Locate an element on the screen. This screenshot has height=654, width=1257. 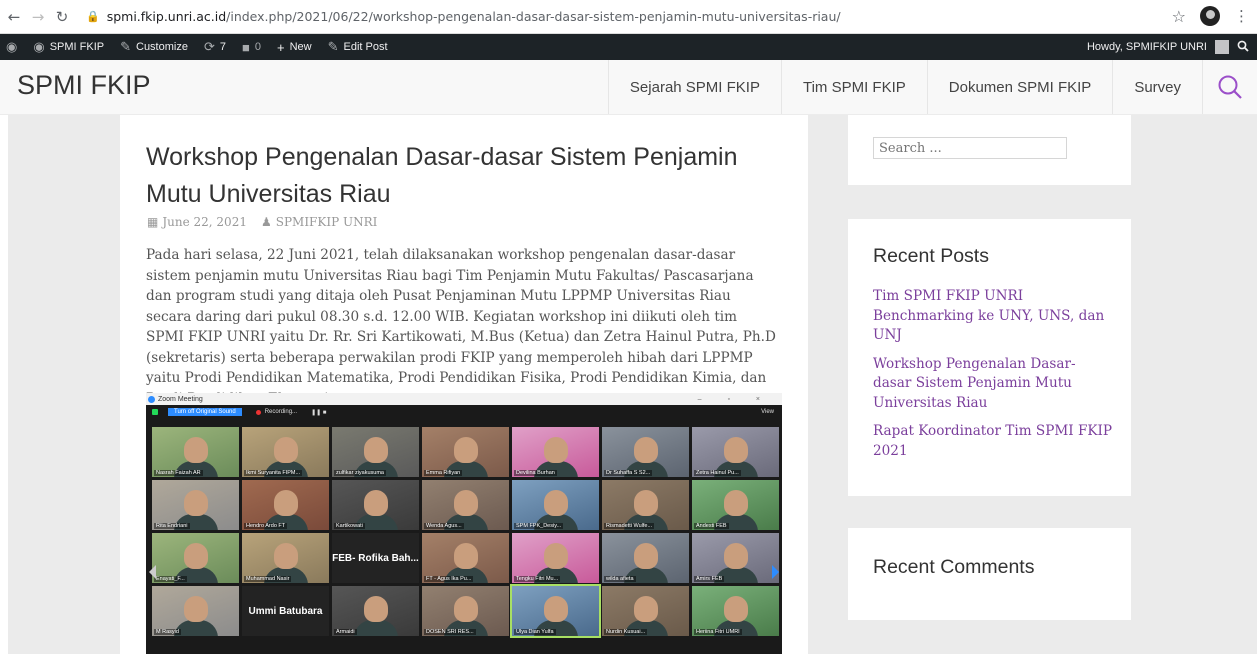
brush-icon: ✎ is located at coordinates (125, 46).